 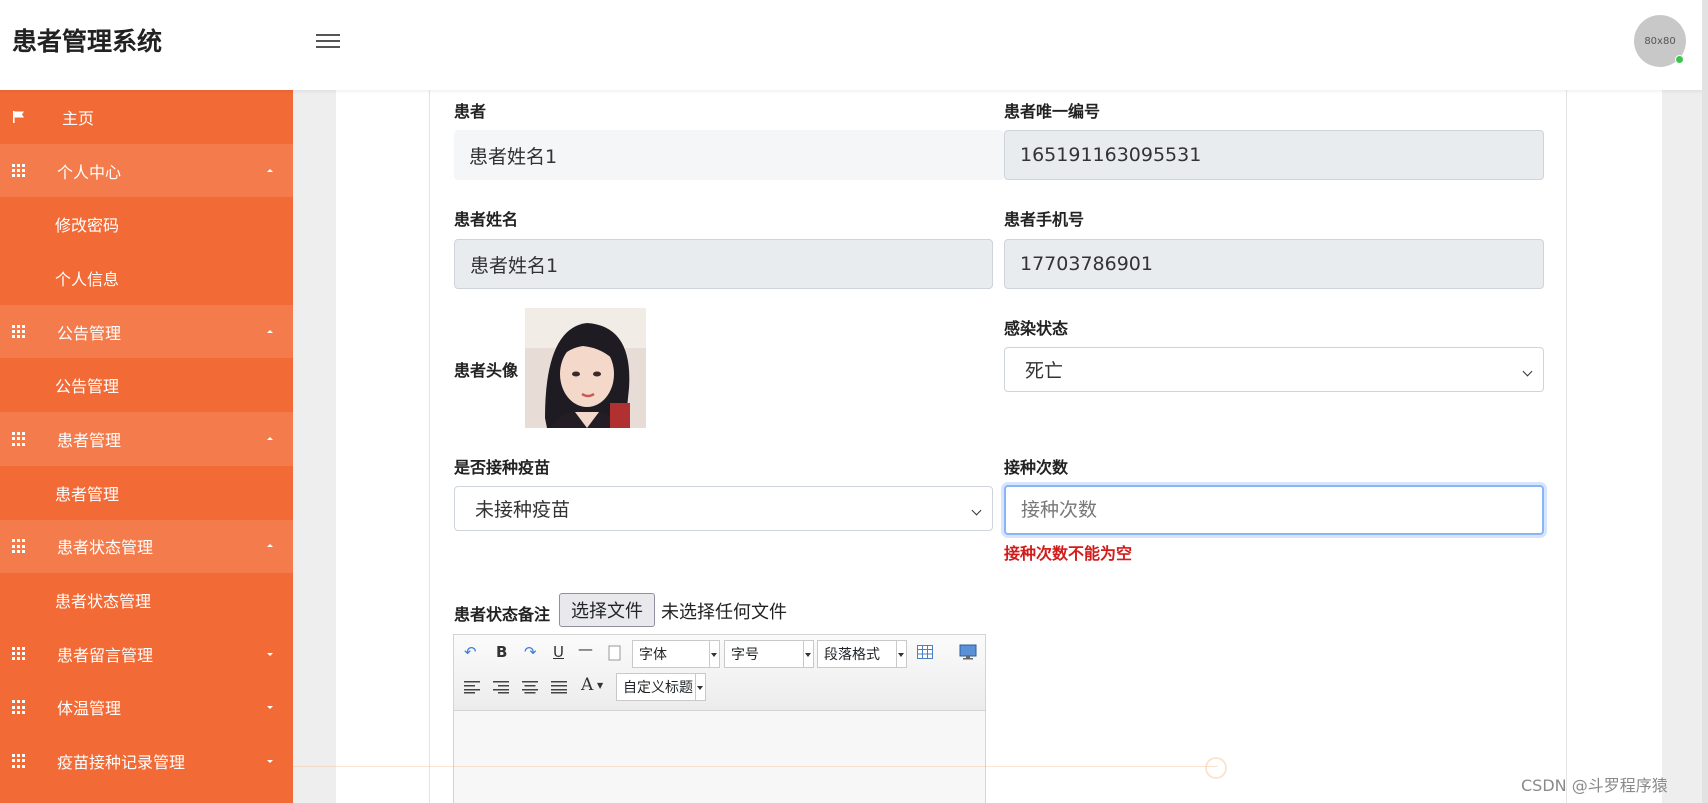 I want to click on online-status-icon, so click(x=1679, y=59).